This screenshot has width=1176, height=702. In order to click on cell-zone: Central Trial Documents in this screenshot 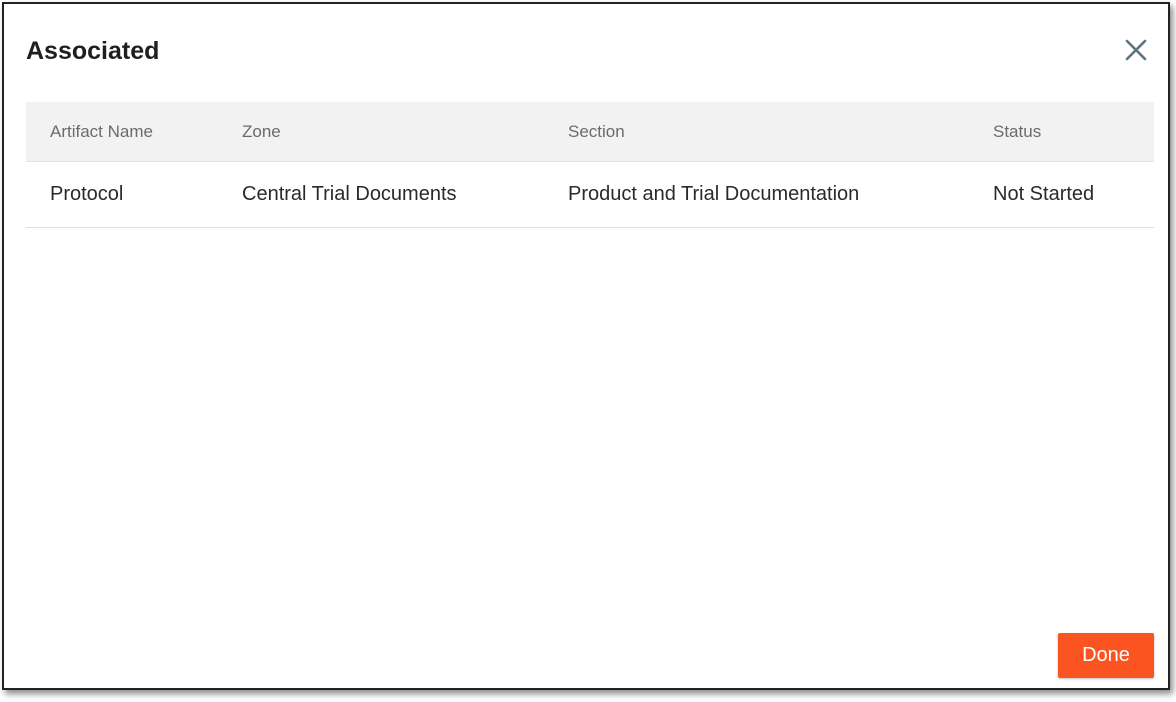, I will do `click(349, 194)`.